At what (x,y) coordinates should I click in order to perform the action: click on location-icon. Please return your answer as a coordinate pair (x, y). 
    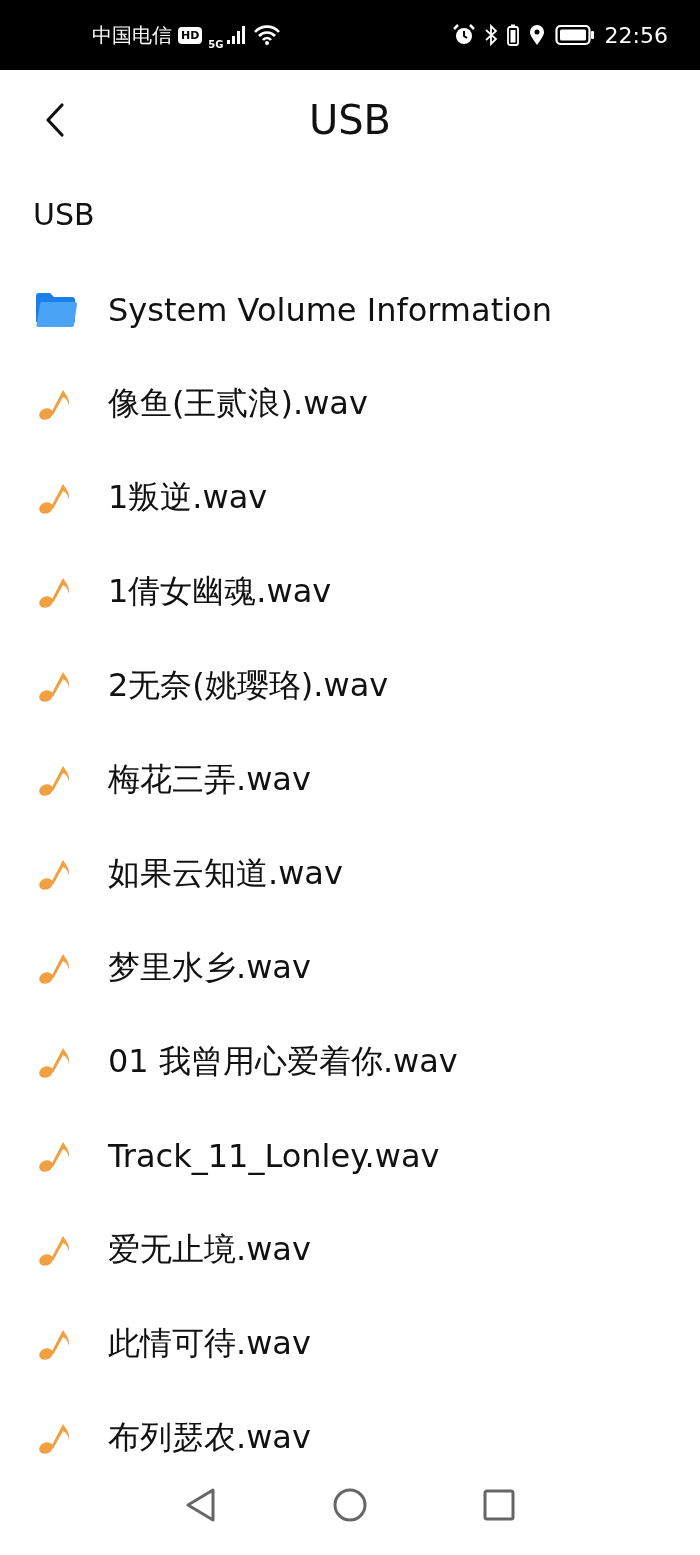
    Looking at the image, I should click on (536, 35).